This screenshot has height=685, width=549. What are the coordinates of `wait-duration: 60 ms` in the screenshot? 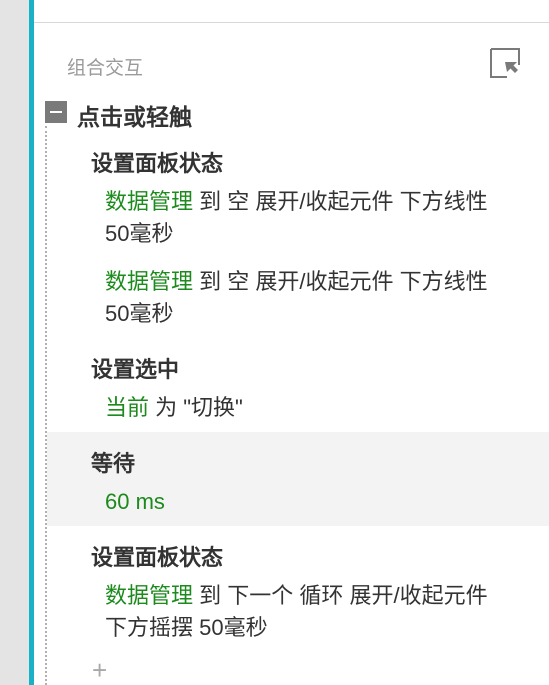 It's located at (135, 501).